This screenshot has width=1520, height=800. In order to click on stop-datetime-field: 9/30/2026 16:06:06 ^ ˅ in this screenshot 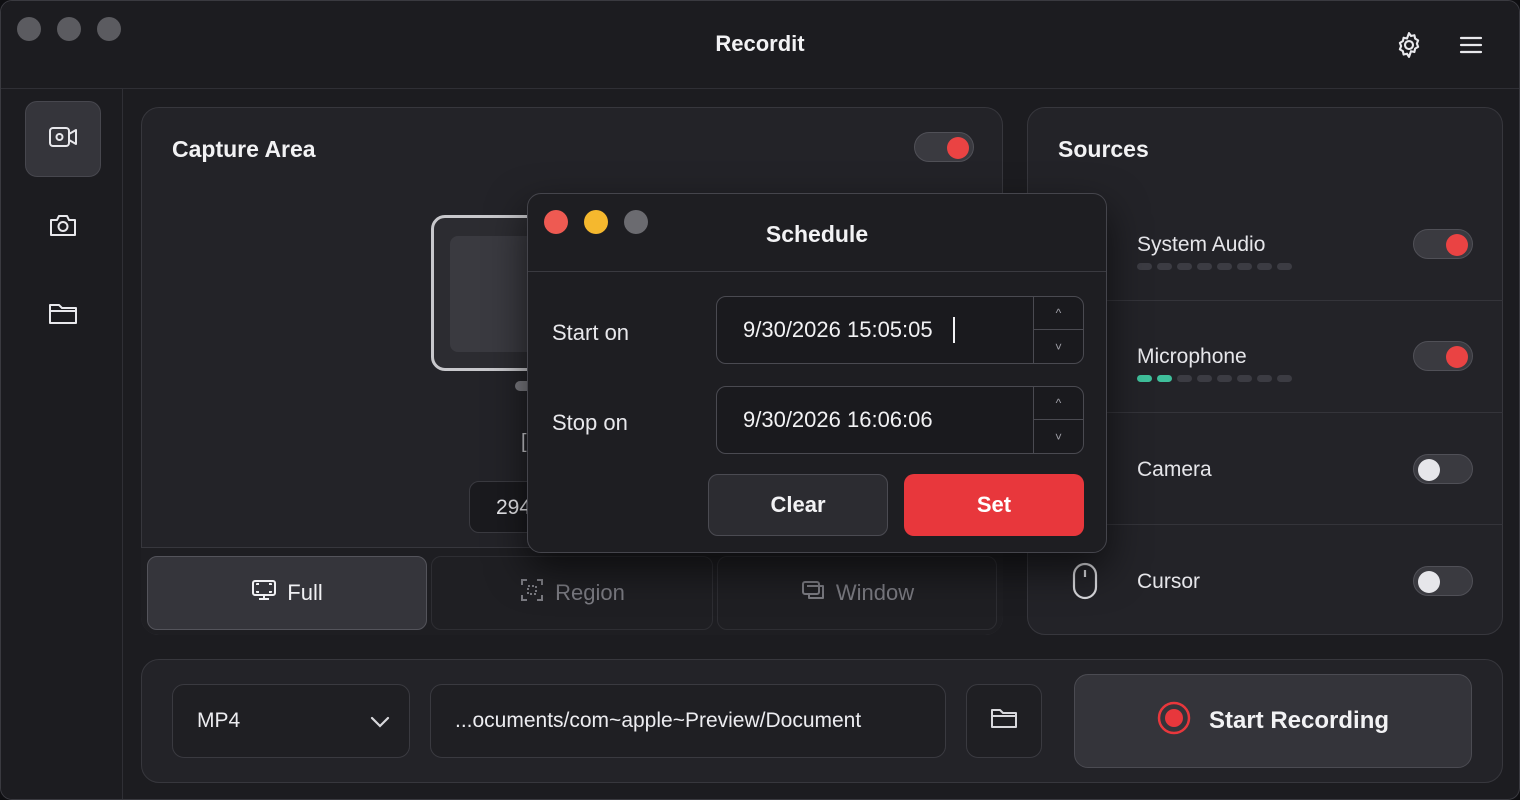, I will do `click(900, 420)`.